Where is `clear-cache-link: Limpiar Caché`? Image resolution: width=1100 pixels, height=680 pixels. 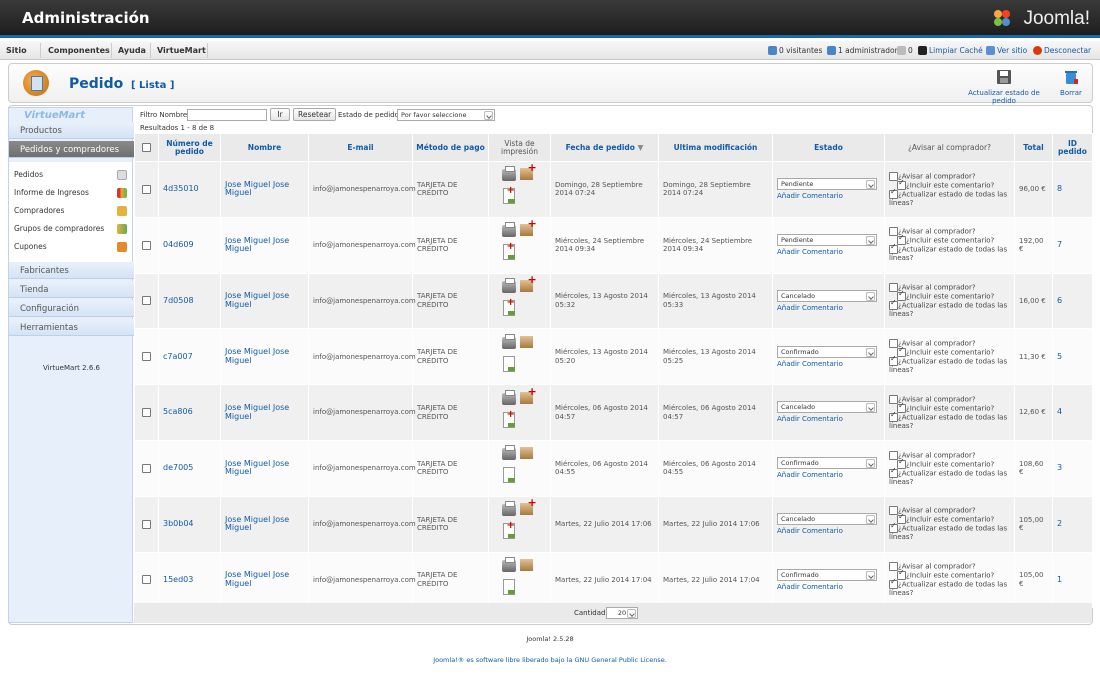 clear-cache-link: Limpiar Caché is located at coordinates (950, 50).